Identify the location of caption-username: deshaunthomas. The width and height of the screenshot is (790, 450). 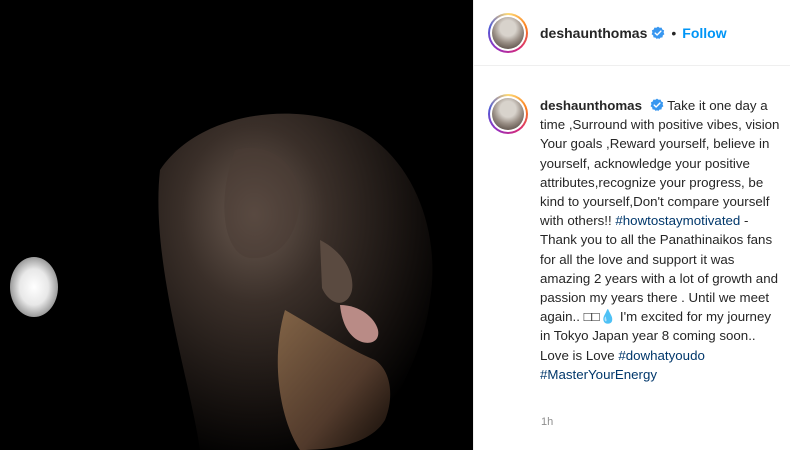
(591, 105).